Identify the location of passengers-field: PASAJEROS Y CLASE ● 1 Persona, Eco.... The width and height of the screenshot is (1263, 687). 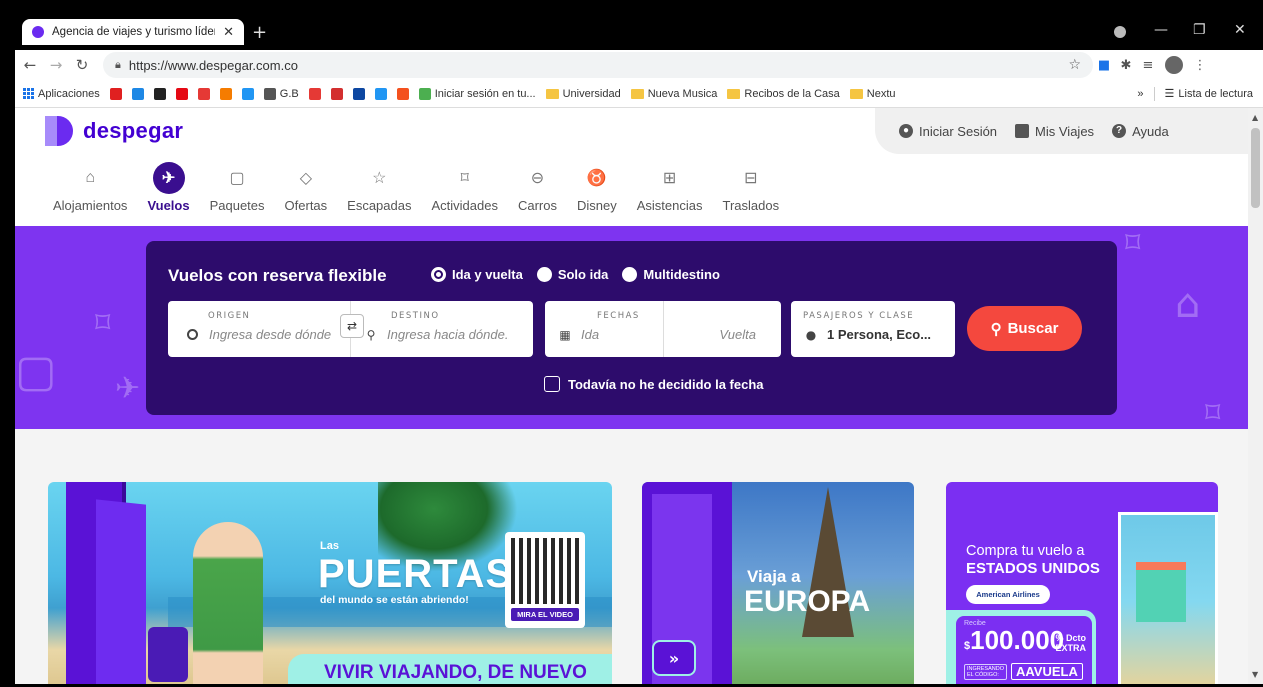
(873, 329).